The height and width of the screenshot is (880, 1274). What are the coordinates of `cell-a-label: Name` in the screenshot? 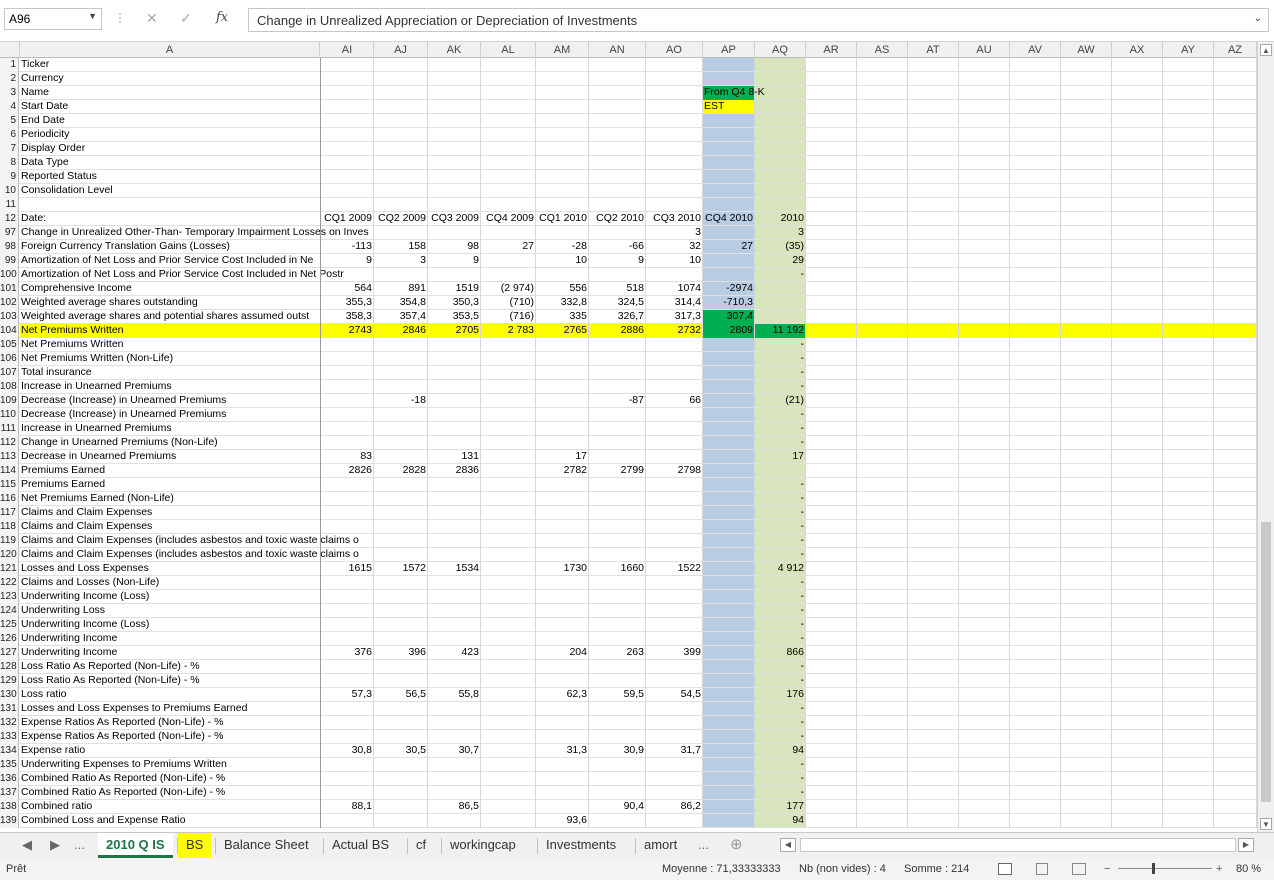 It's located at (35, 93).